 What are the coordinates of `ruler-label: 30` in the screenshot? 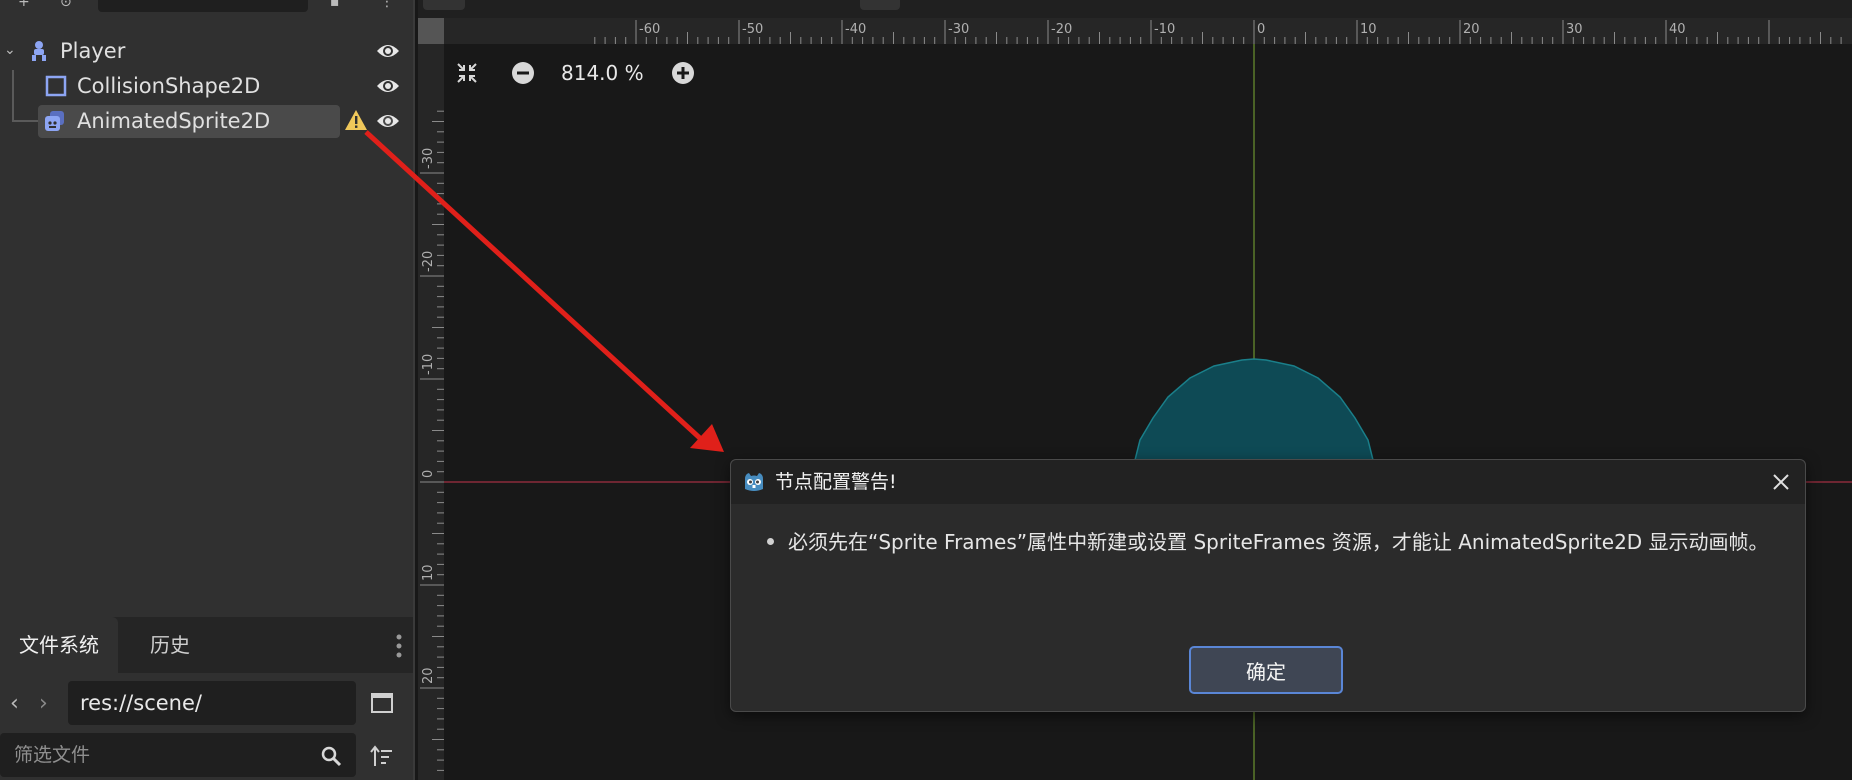 It's located at (1574, 29).